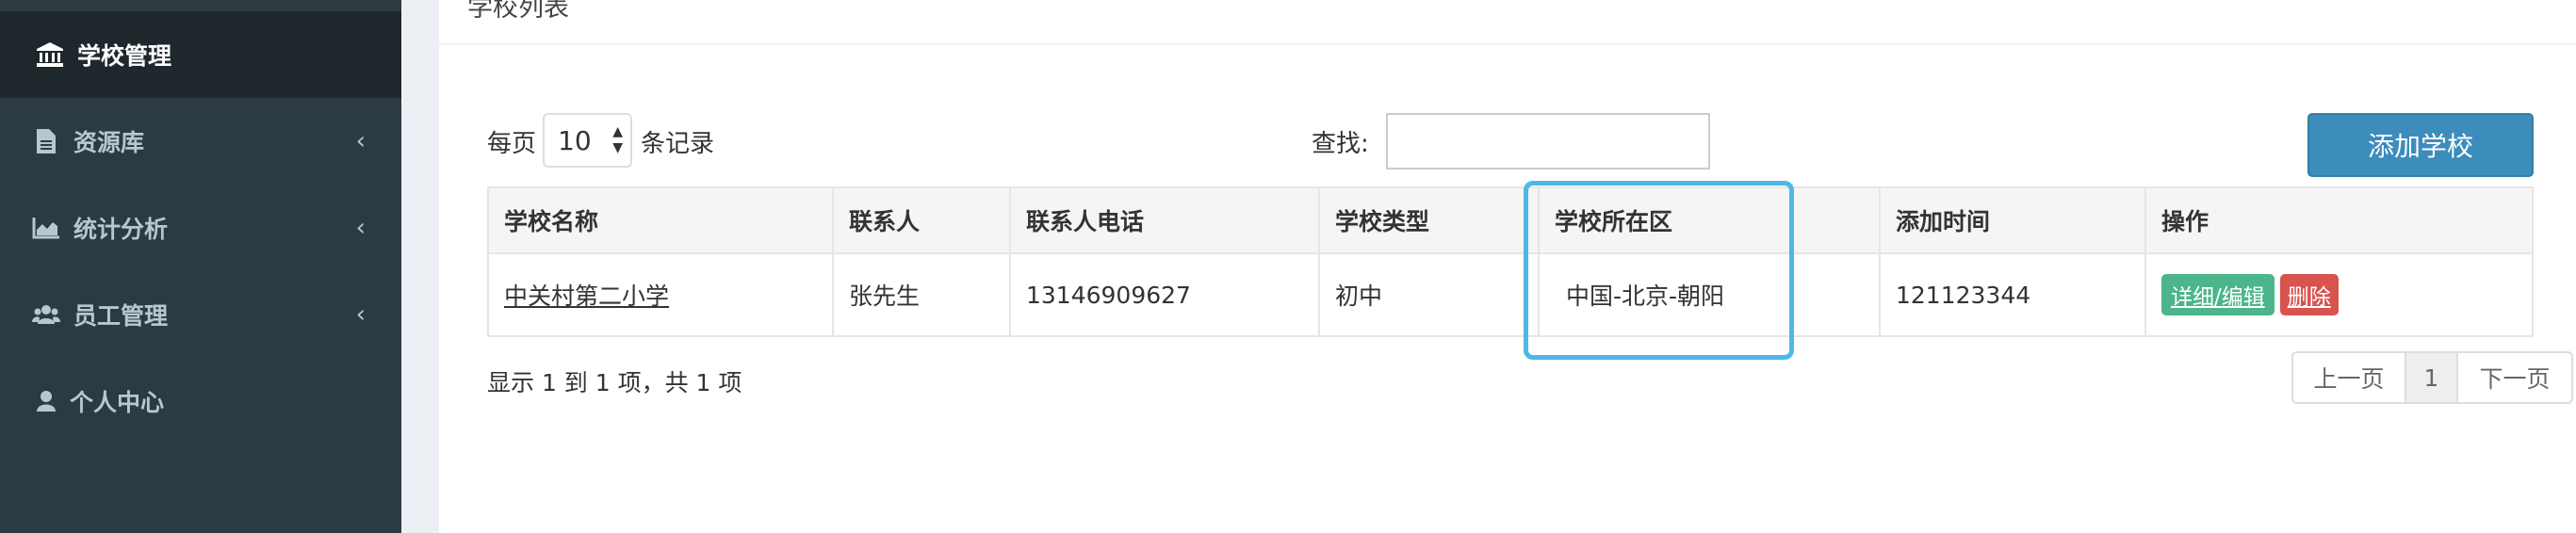 The image size is (2576, 533). What do you see at coordinates (2514, 377) in the screenshot?
I see `next-page-button: 下一页` at bounding box center [2514, 377].